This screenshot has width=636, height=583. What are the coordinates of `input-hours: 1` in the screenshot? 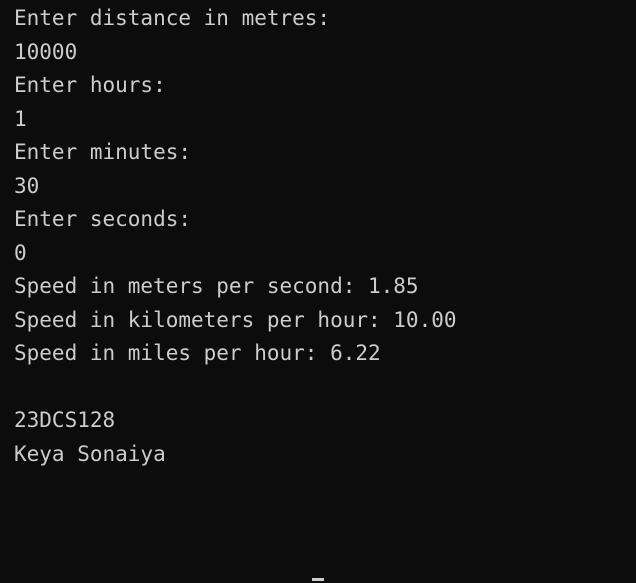 It's located at (20, 118).